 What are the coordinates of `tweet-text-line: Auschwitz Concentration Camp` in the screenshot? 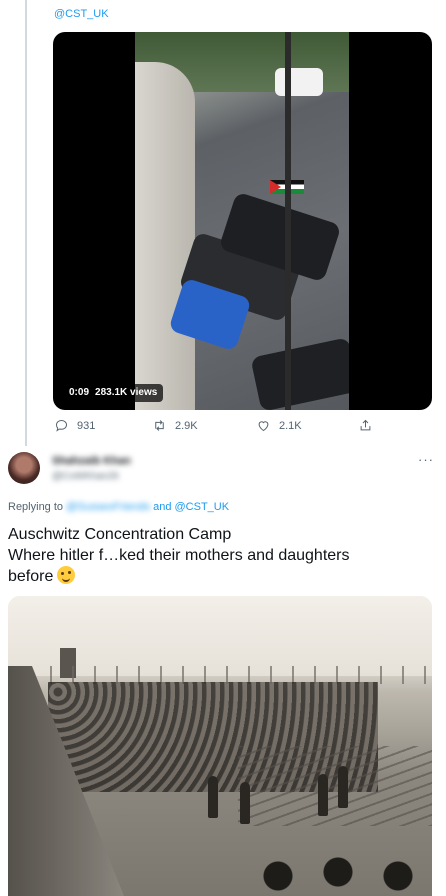 It's located at (120, 534).